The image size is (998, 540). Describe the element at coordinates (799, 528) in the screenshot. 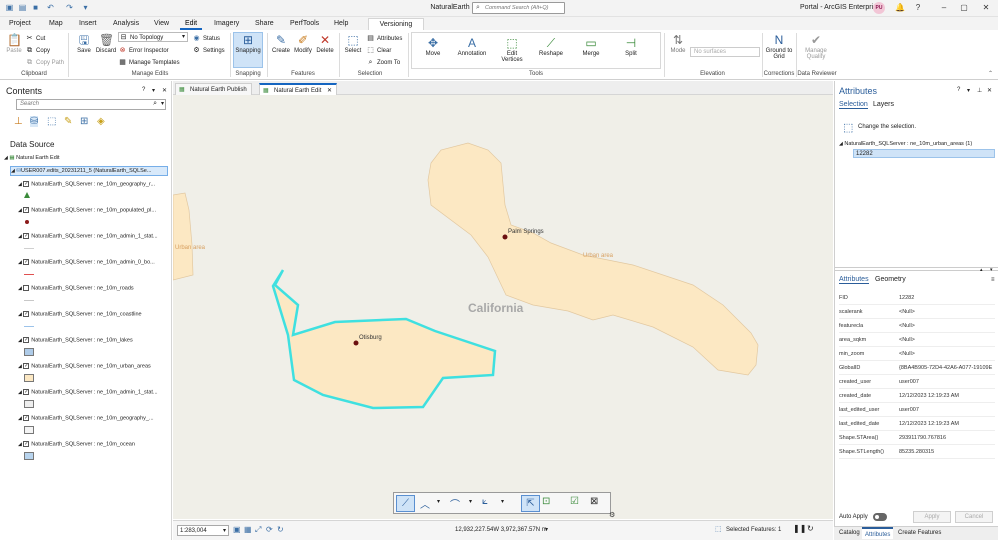

I see `pause-icon: ❚❚` at that location.